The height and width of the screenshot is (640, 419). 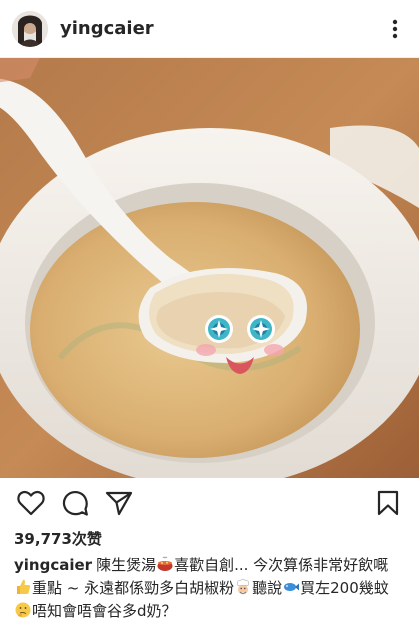 I want to click on chef-icon, so click(x=243, y=587).